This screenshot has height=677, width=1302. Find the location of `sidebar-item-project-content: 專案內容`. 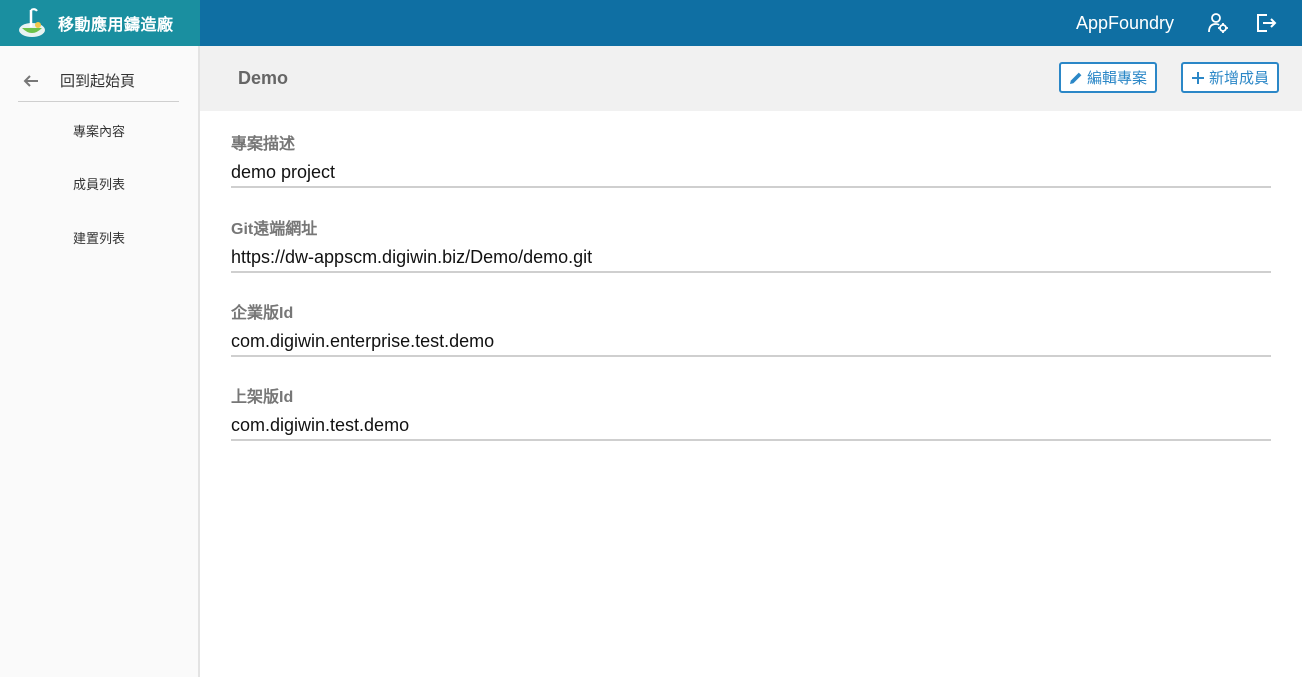

sidebar-item-project-content: 專案內容 is located at coordinates (99, 130).